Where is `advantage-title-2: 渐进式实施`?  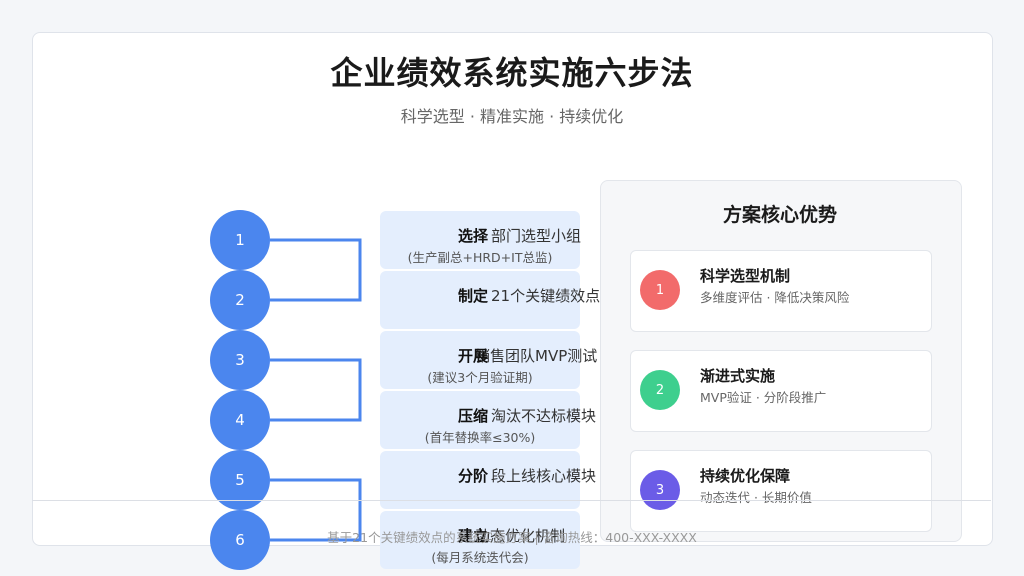 advantage-title-2: 渐进式实施 is located at coordinates (738, 376).